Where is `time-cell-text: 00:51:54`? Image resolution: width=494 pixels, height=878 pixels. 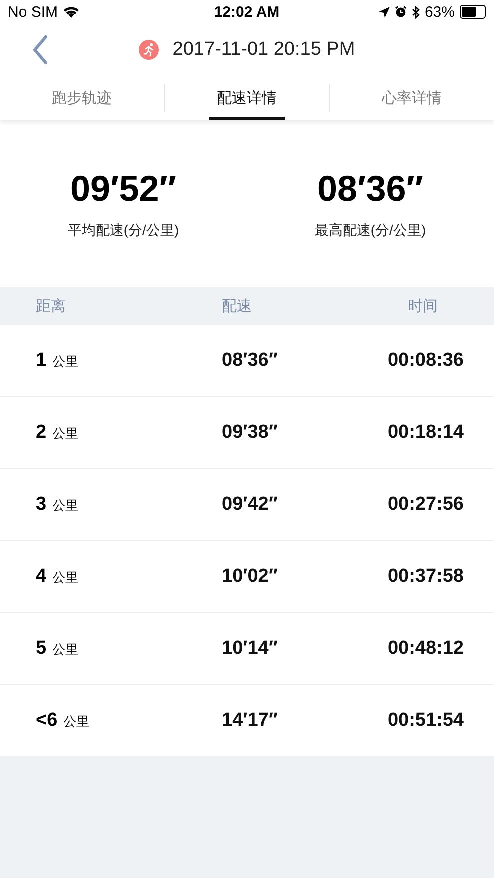
time-cell-text: 00:51:54 is located at coordinates (425, 721).